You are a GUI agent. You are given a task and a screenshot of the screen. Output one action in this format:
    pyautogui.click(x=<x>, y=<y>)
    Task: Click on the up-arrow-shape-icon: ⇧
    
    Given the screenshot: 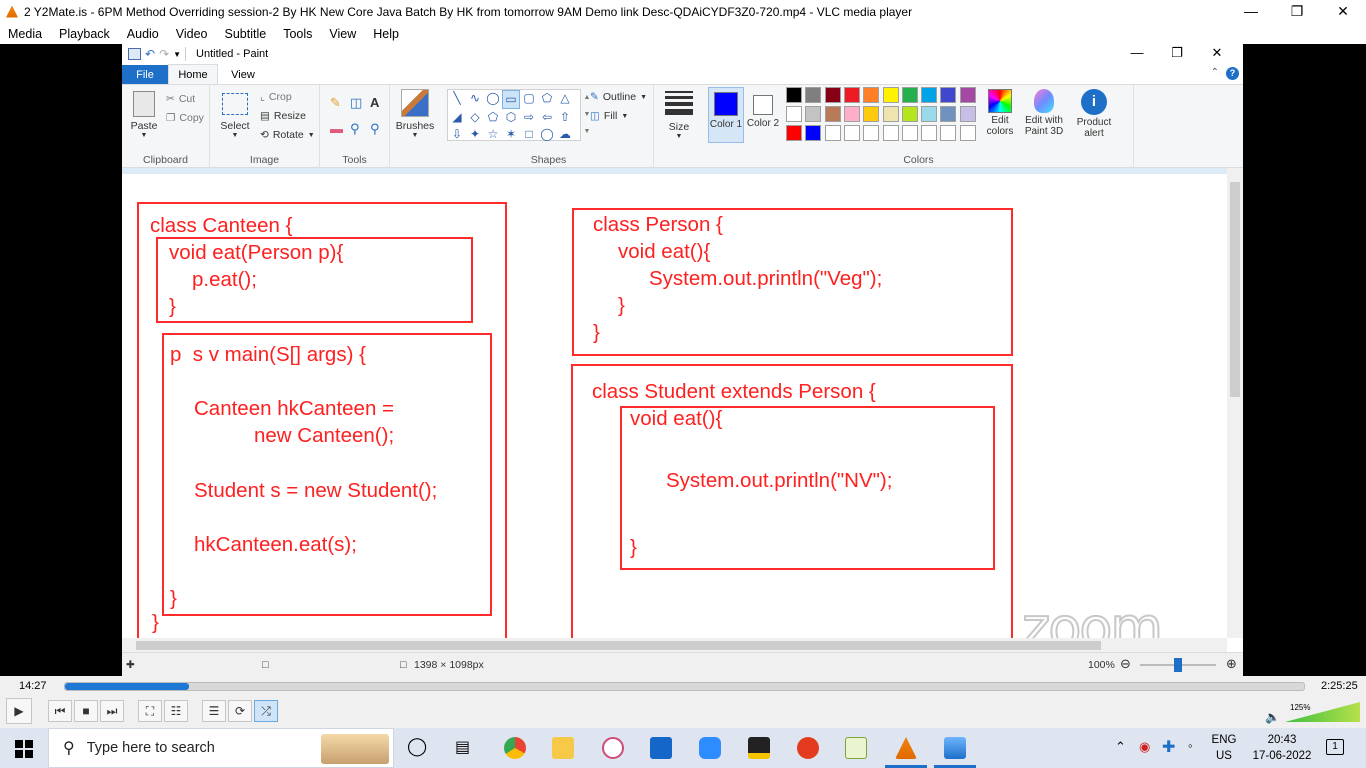 What is the action you would take?
    pyautogui.click(x=565, y=117)
    